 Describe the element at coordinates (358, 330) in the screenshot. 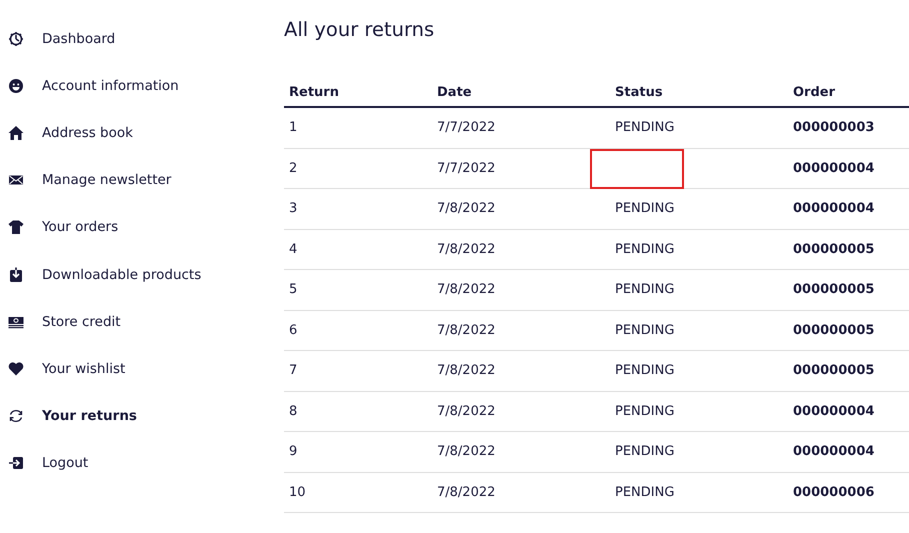

I see `table-cell: 6` at that location.